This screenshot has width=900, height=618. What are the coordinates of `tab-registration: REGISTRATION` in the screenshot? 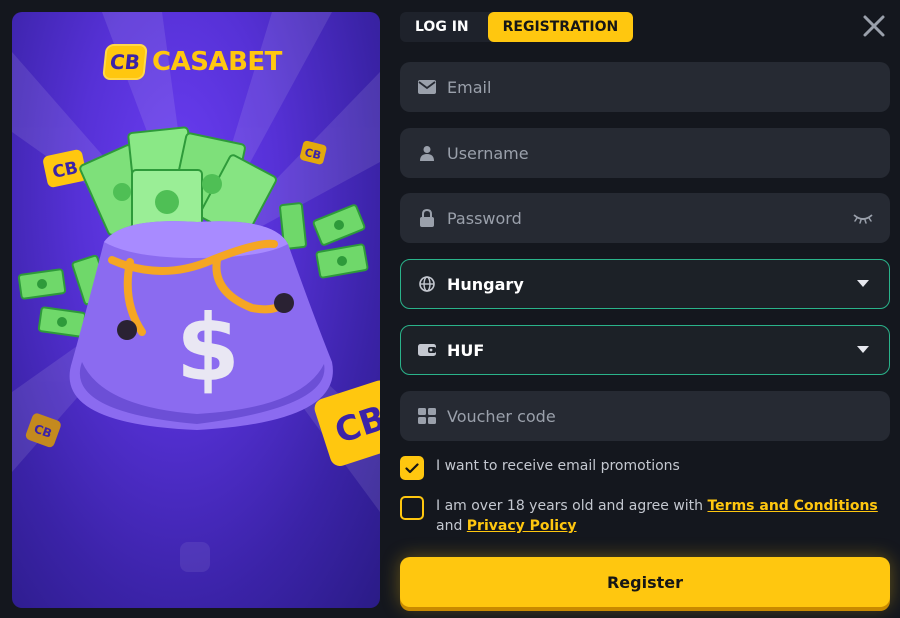 It's located at (560, 27).